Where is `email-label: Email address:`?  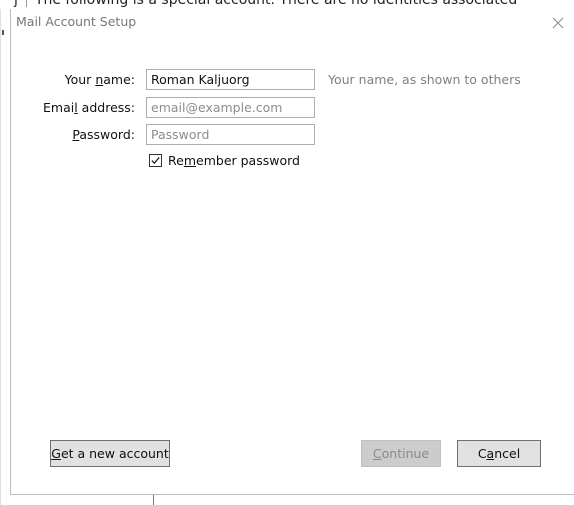
email-label: Email address: is located at coordinates (89, 107).